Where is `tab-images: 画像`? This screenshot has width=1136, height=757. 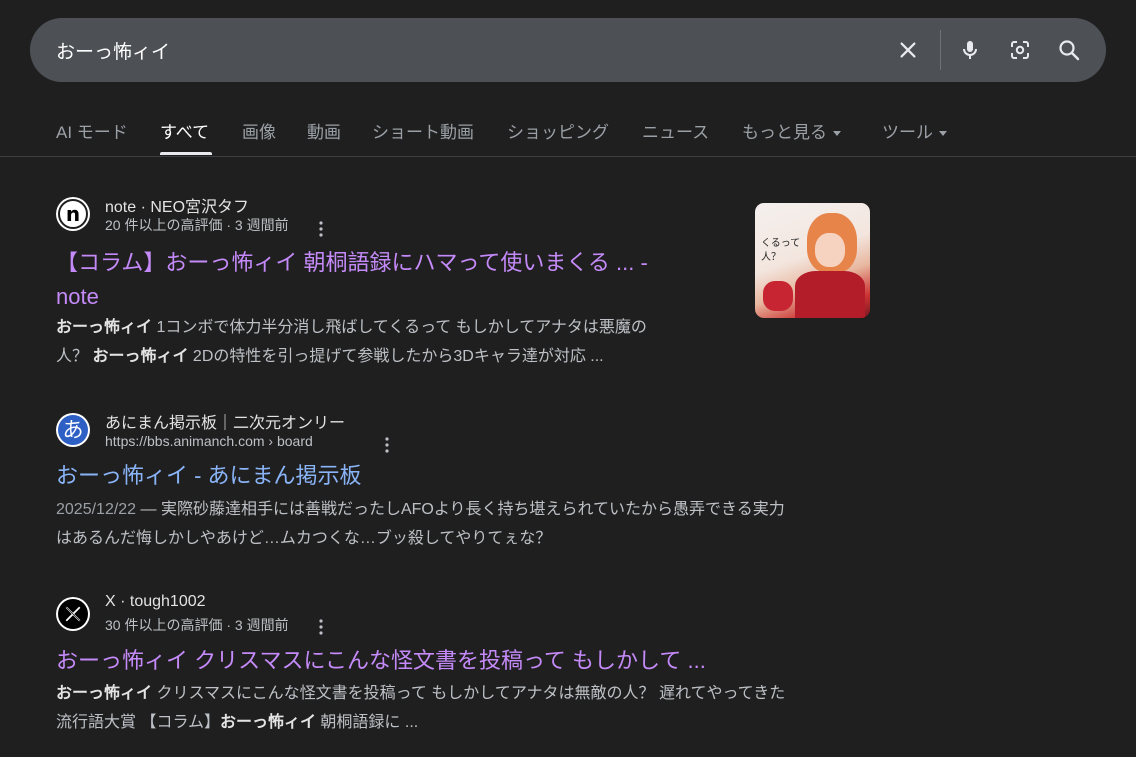 tab-images: 画像 is located at coordinates (259, 130).